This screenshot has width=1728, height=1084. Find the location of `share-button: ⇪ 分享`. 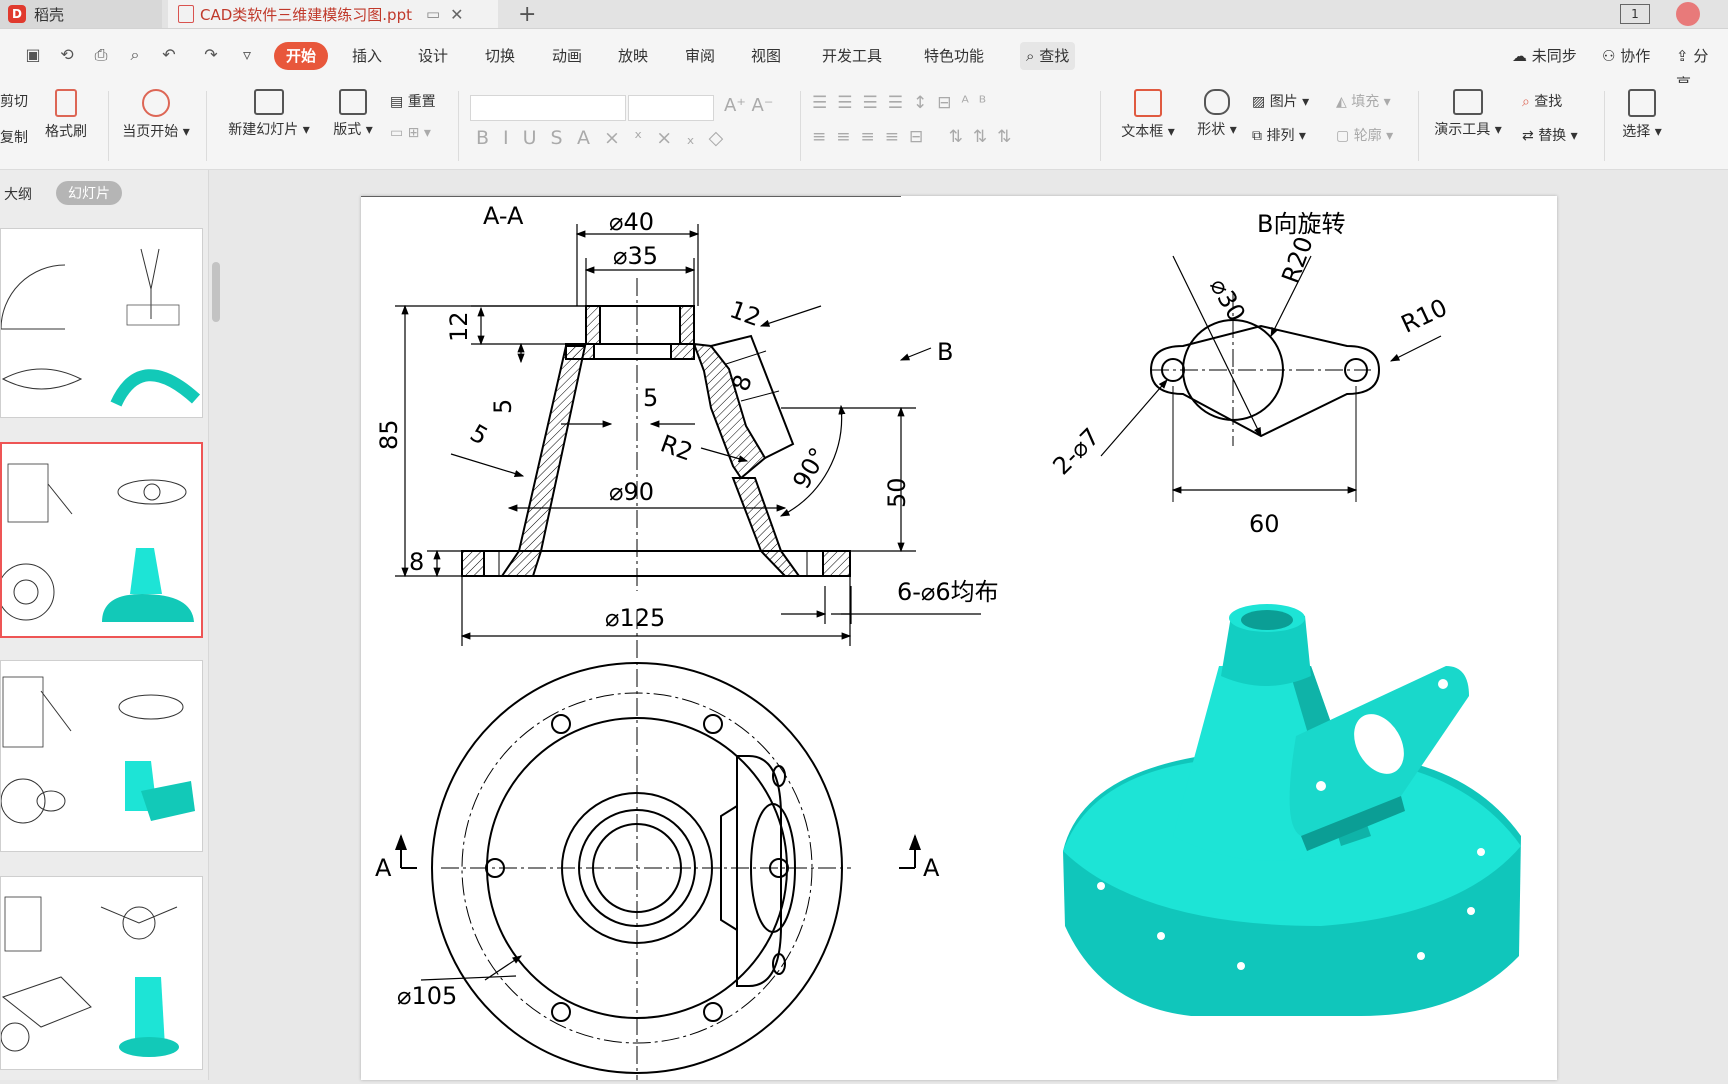

share-button: ⇪ 分享 is located at coordinates (1699, 67).